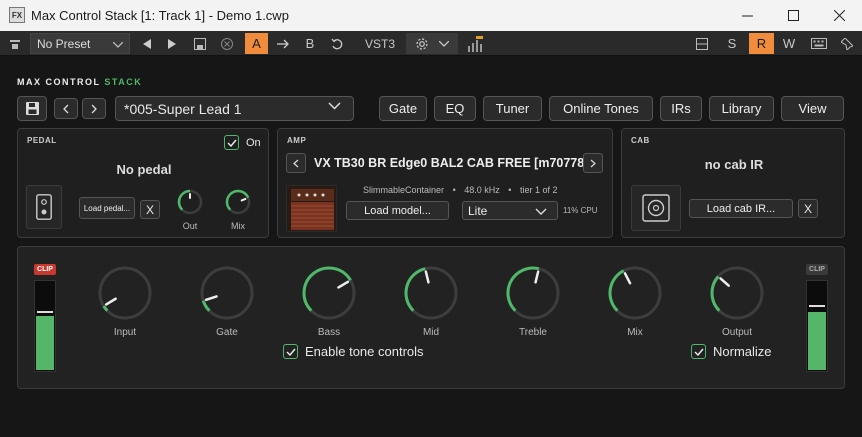  What do you see at coordinates (635, 332) in the screenshot?
I see `knob-mix-label: Mix` at bounding box center [635, 332].